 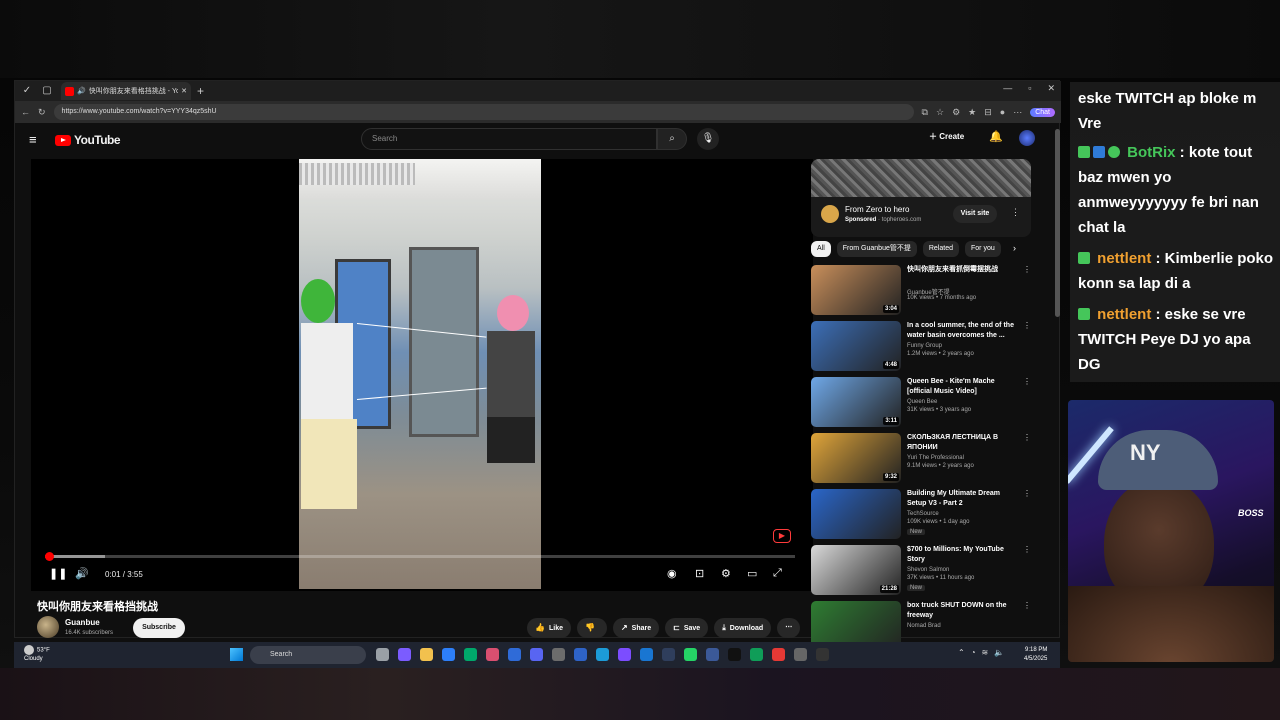 I want to click on chip-from-channel: From Guanbue管不提, so click(x=876, y=249).